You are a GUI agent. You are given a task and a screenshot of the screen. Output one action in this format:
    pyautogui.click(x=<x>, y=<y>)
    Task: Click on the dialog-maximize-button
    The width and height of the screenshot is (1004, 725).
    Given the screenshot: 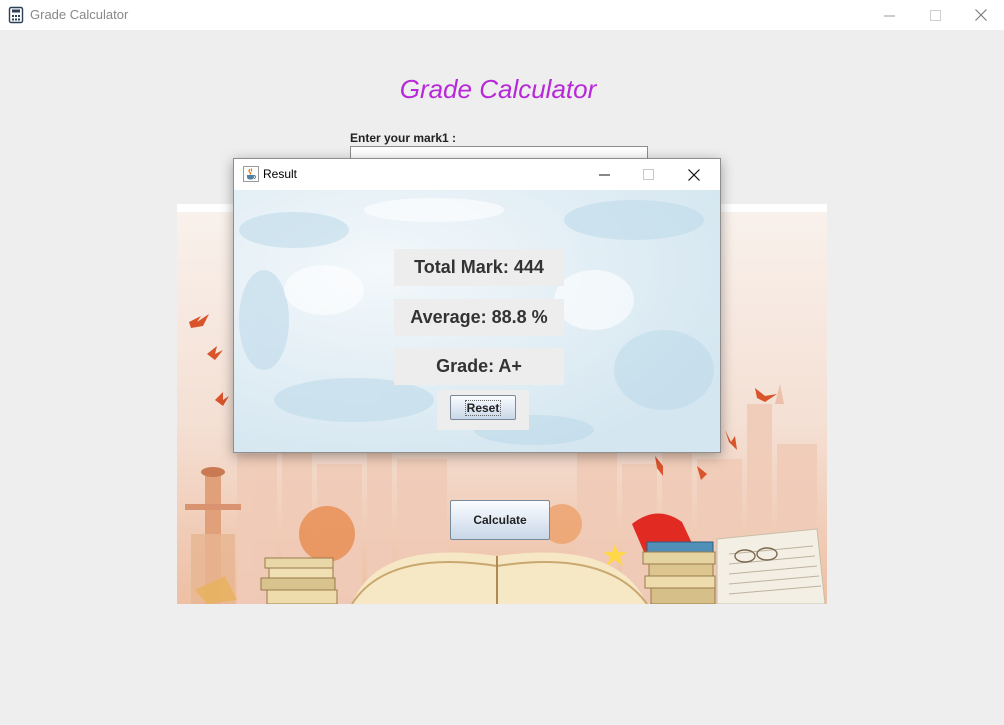 What is the action you would take?
    pyautogui.click(x=648, y=174)
    